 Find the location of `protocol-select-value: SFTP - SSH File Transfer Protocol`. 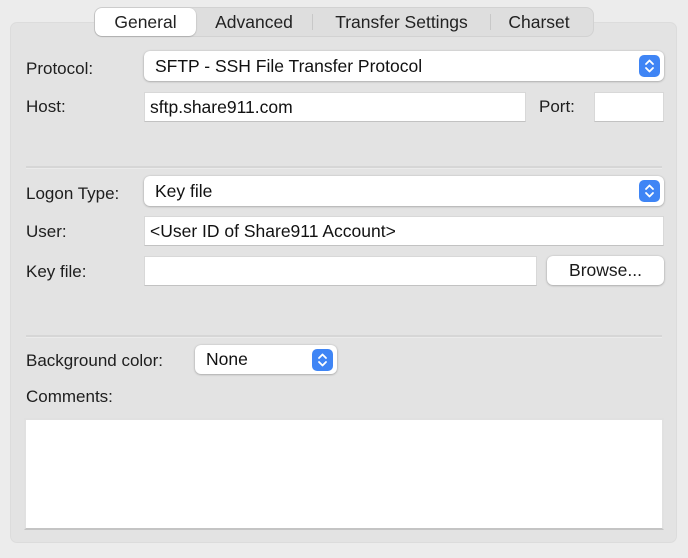

protocol-select-value: SFTP - SSH File Transfer Protocol is located at coordinates (289, 65).